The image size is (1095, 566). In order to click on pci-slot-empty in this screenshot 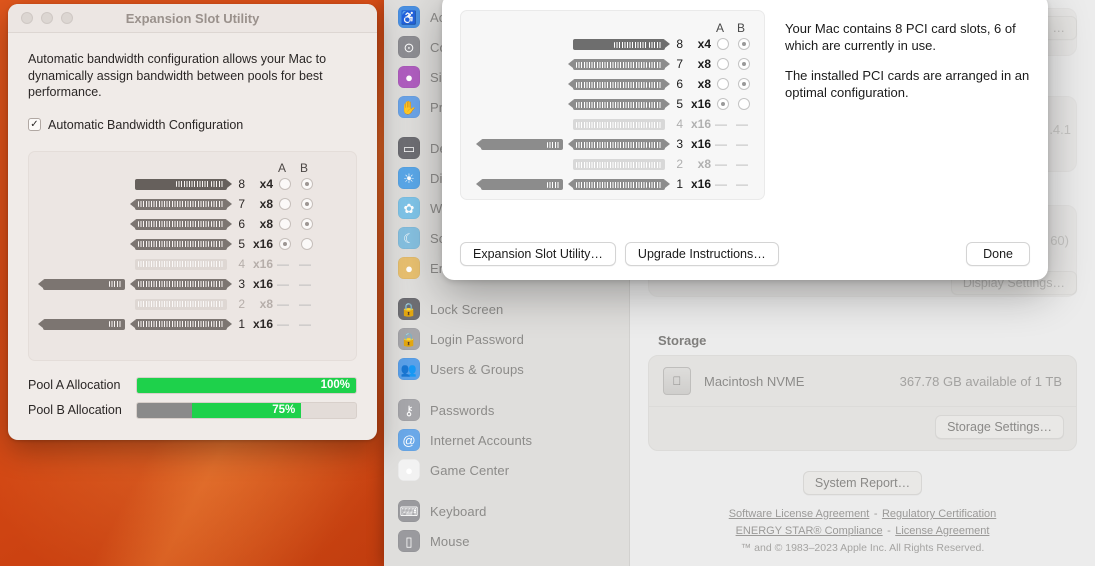, I will do `click(619, 164)`.